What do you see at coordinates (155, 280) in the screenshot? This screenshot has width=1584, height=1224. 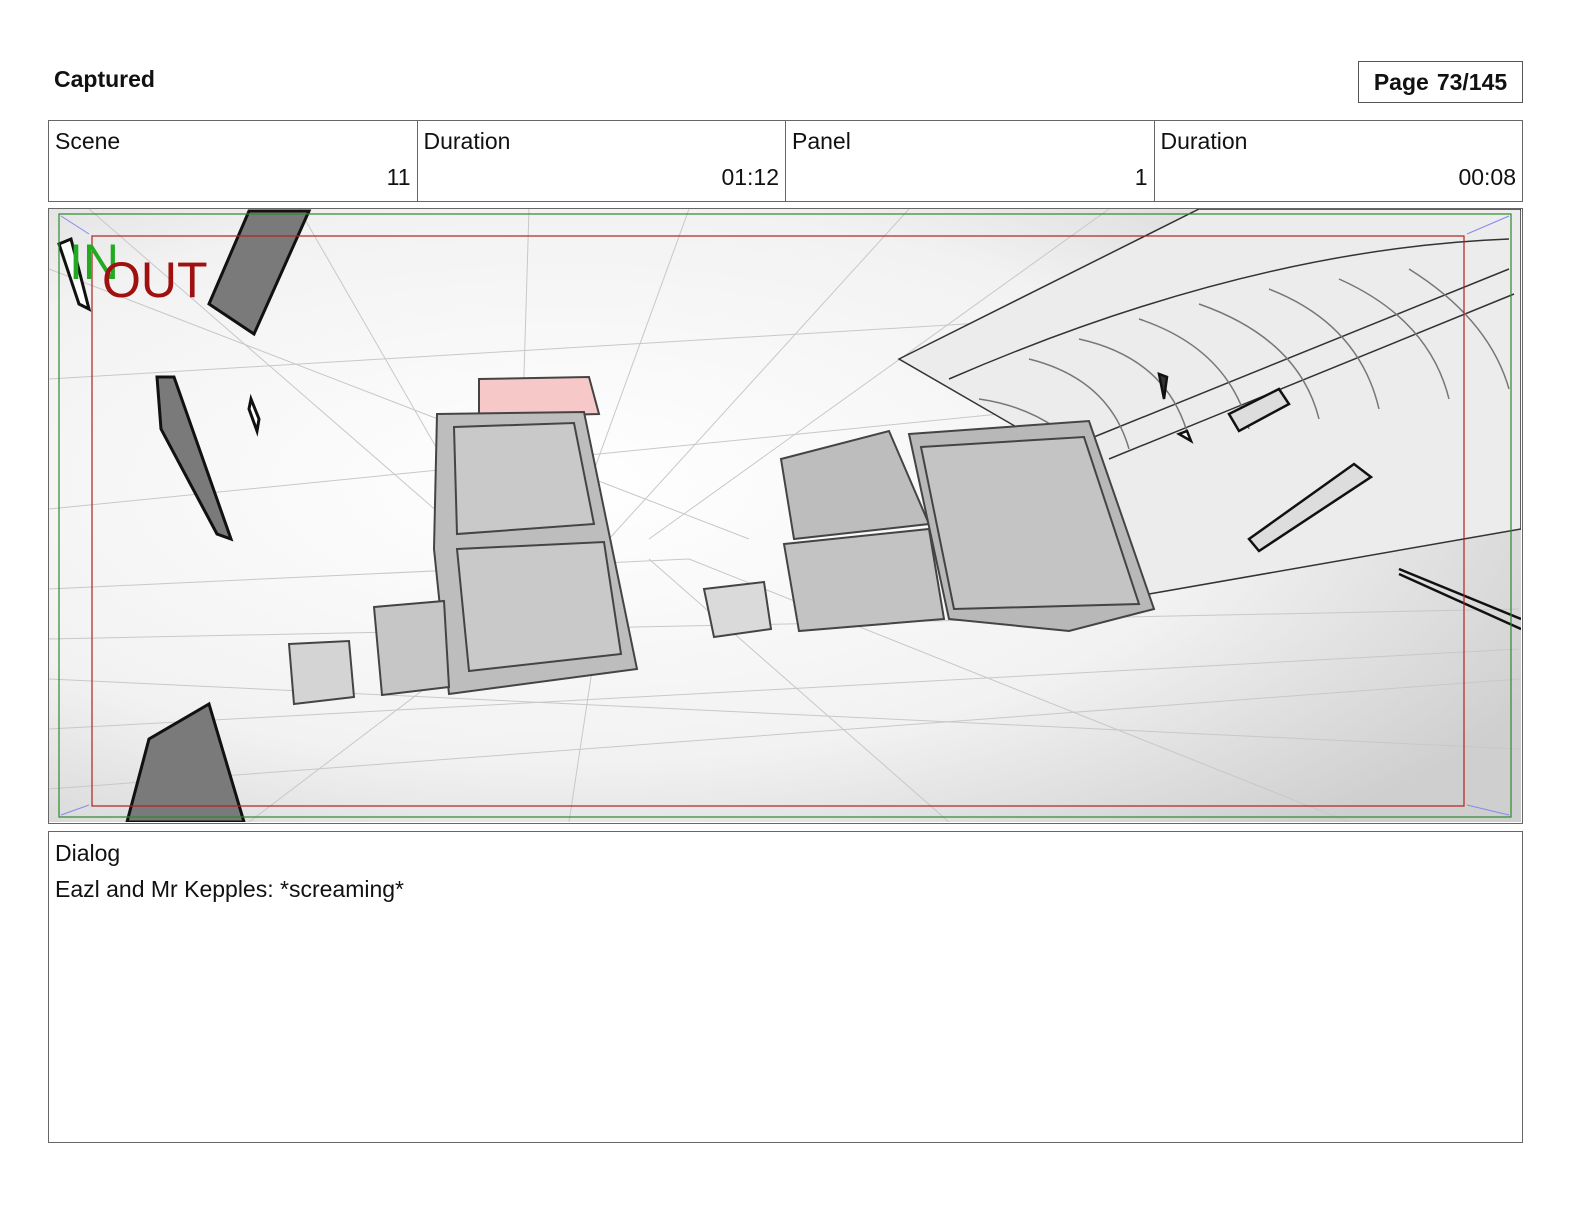 I see `out-marker: OUT` at bounding box center [155, 280].